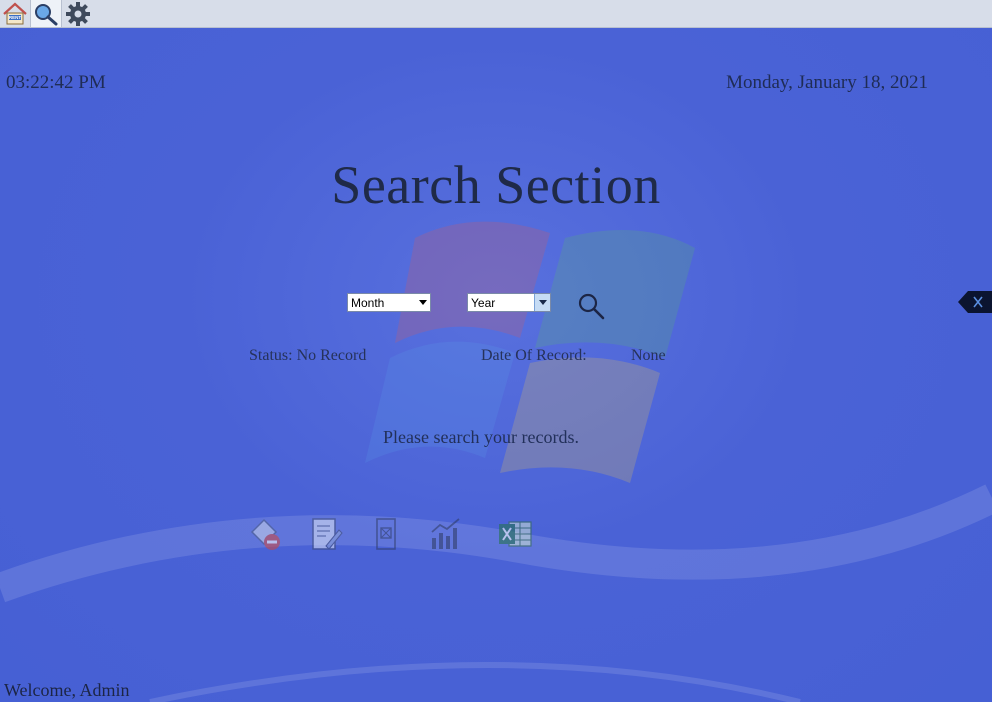 The image size is (992, 702). Describe the element at coordinates (15, 17) in the screenshot. I see `home-icon-label: RENT` at that location.